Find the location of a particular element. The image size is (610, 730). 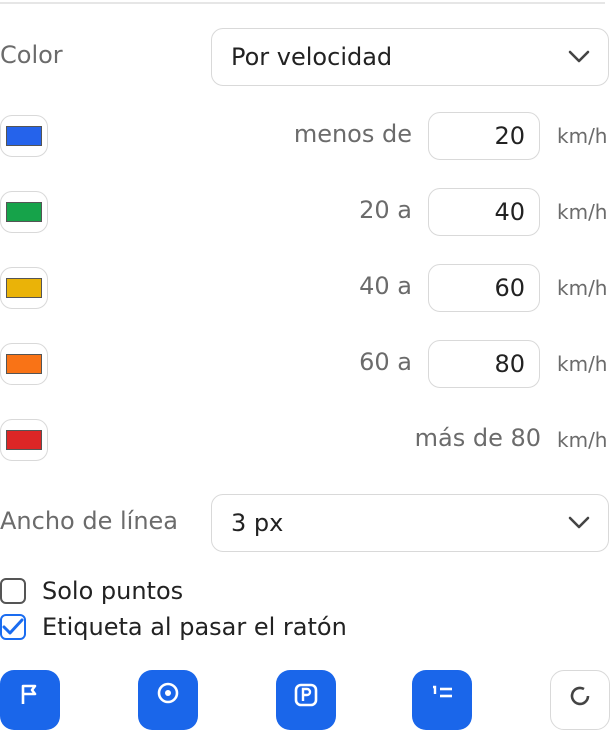

refresh-button is located at coordinates (580, 700).